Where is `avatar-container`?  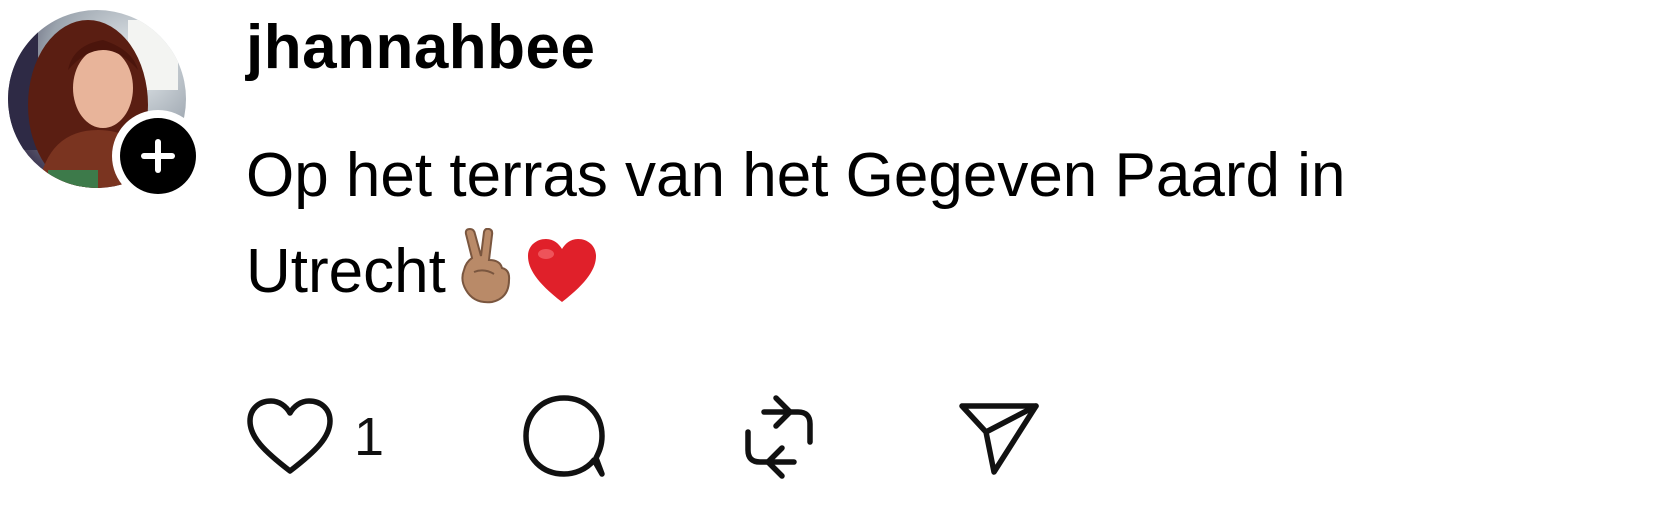
avatar-container is located at coordinates (106, 106).